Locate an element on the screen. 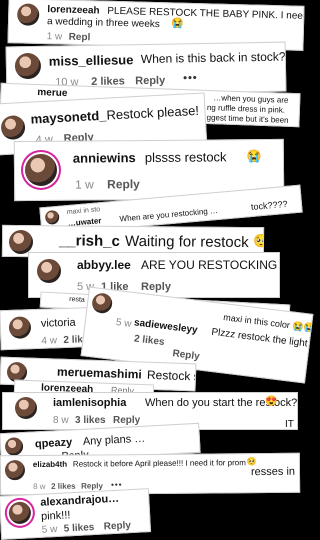 This screenshot has height=540, width=320. comment-text: ARE YOU RESTOCKING is located at coordinates (209, 265).